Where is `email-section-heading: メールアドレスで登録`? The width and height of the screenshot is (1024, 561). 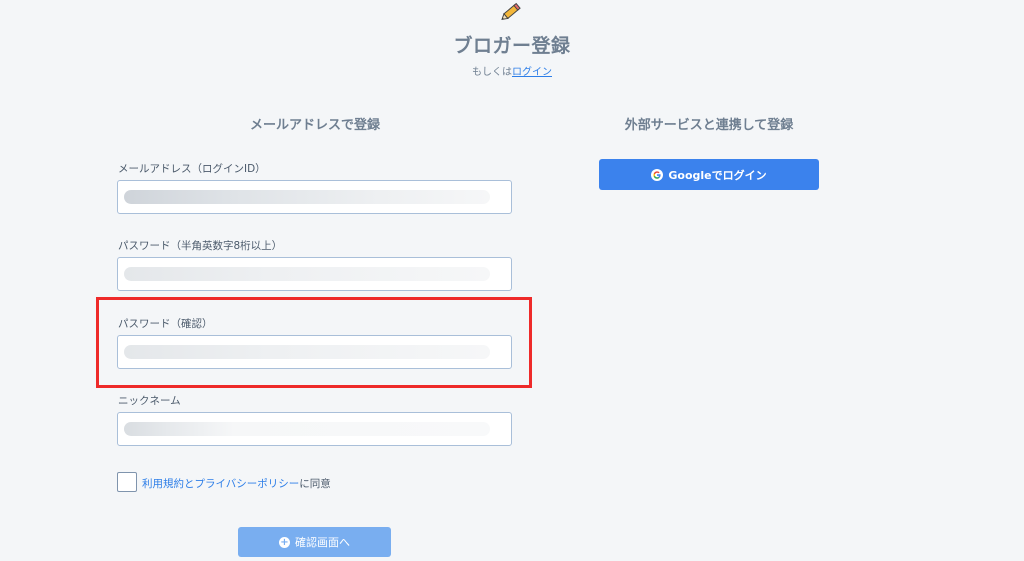 email-section-heading: メールアドレスで登録 is located at coordinates (314, 125).